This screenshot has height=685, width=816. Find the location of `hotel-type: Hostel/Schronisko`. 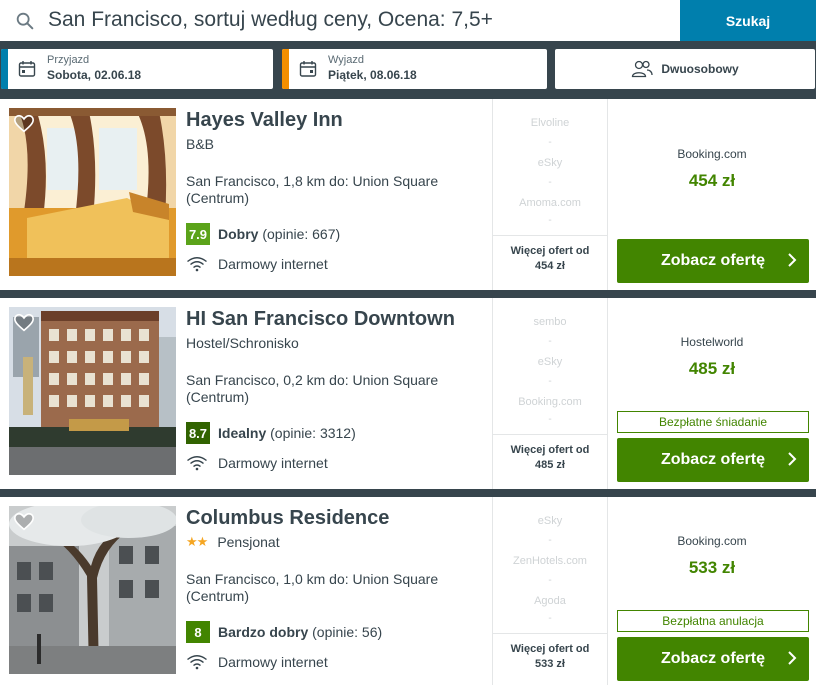

hotel-type: Hostel/Schronisko is located at coordinates (242, 343).